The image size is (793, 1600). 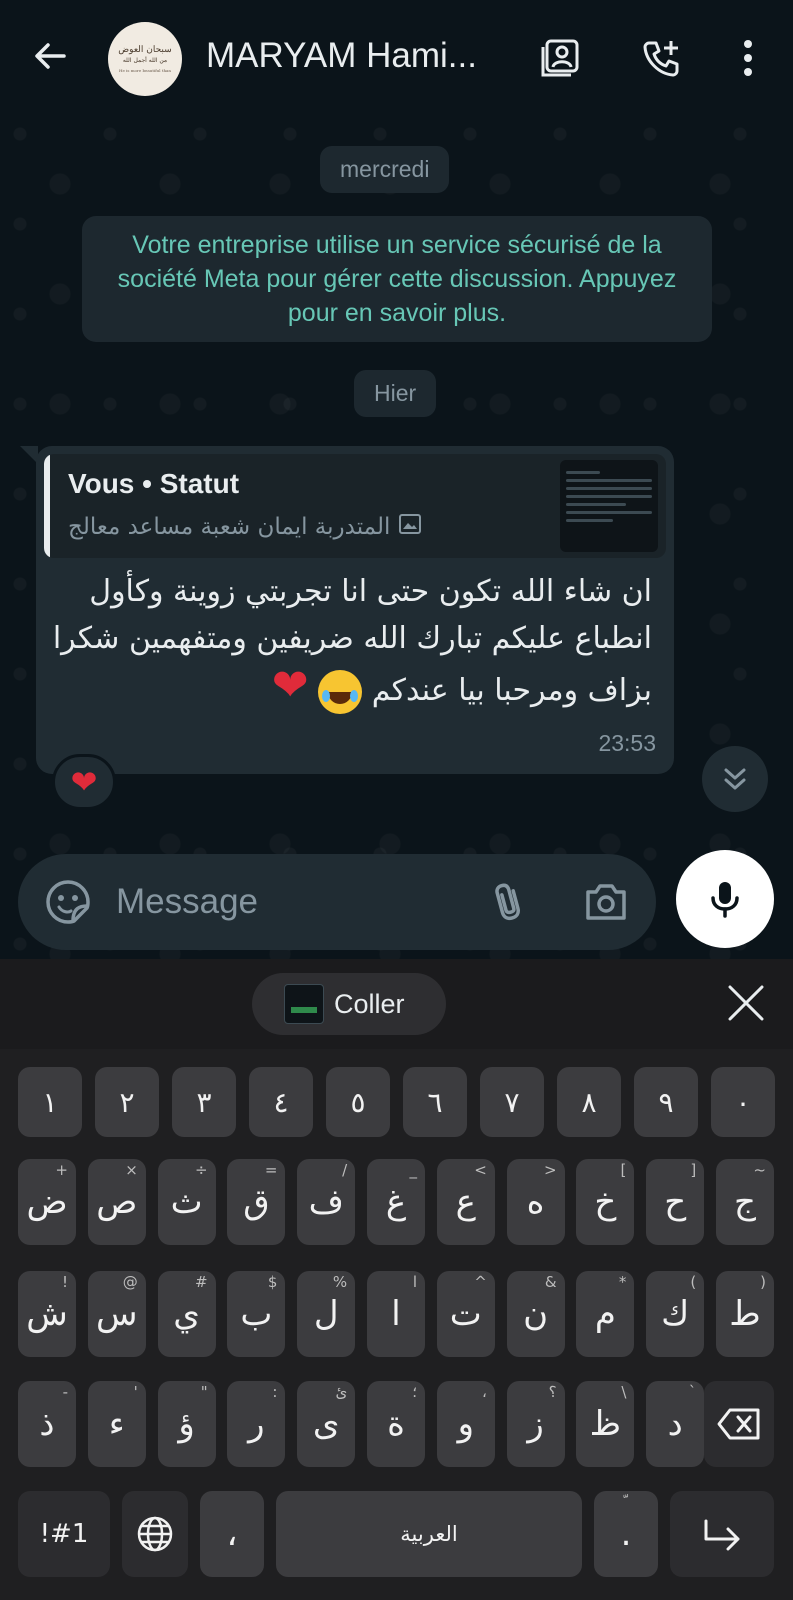 I want to click on voice-record-button, so click(x=725, y=899).